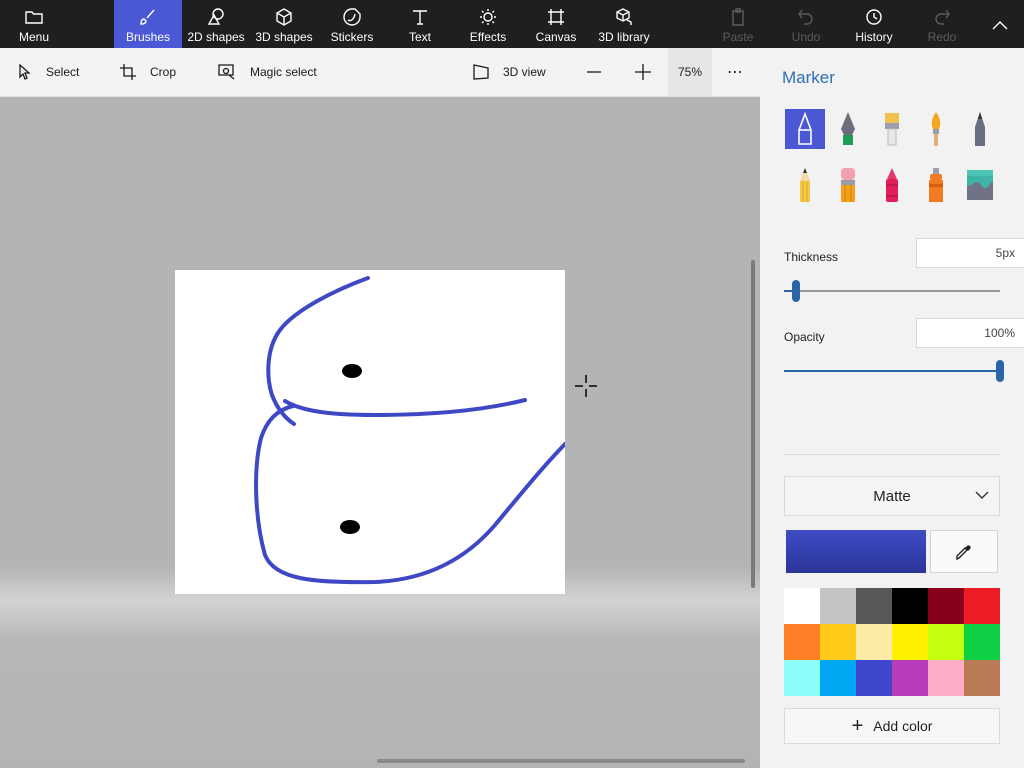 This screenshot has width=1024, height=768. What do you see at coordinates (481, 72) in the screenshot?
I see `3d-view-icon` at bounding box center [481, 72].